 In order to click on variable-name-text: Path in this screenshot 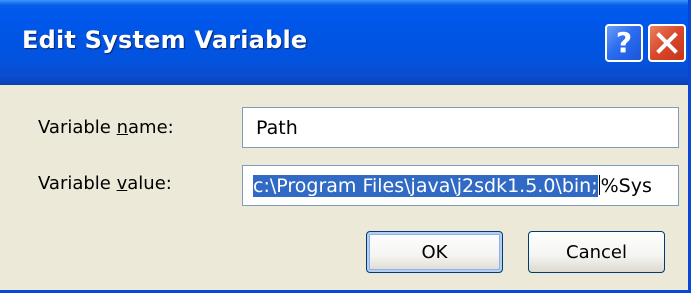, I will do `click(277, 128)`.